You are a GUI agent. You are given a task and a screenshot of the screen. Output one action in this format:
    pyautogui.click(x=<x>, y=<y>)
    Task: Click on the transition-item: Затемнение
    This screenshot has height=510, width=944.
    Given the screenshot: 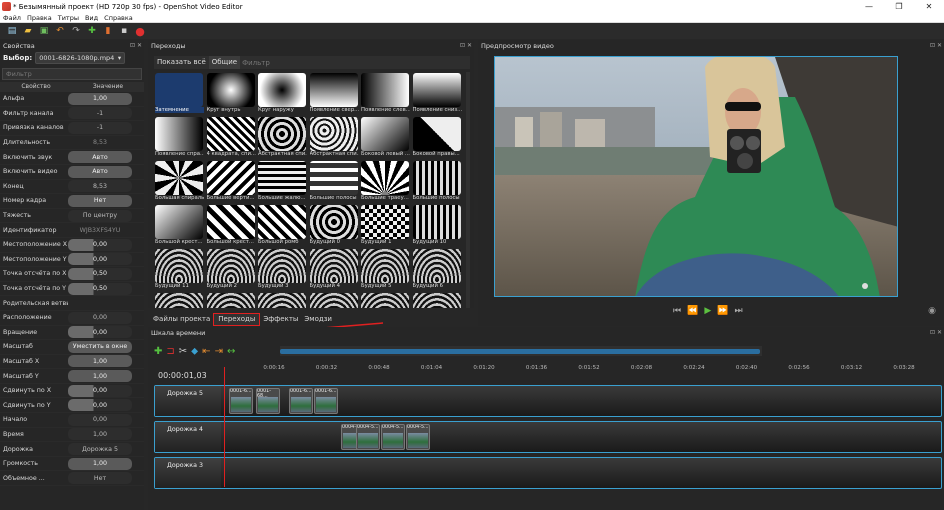 What is the action you would take?
    pyautogui.click(x=180, y=94)
    